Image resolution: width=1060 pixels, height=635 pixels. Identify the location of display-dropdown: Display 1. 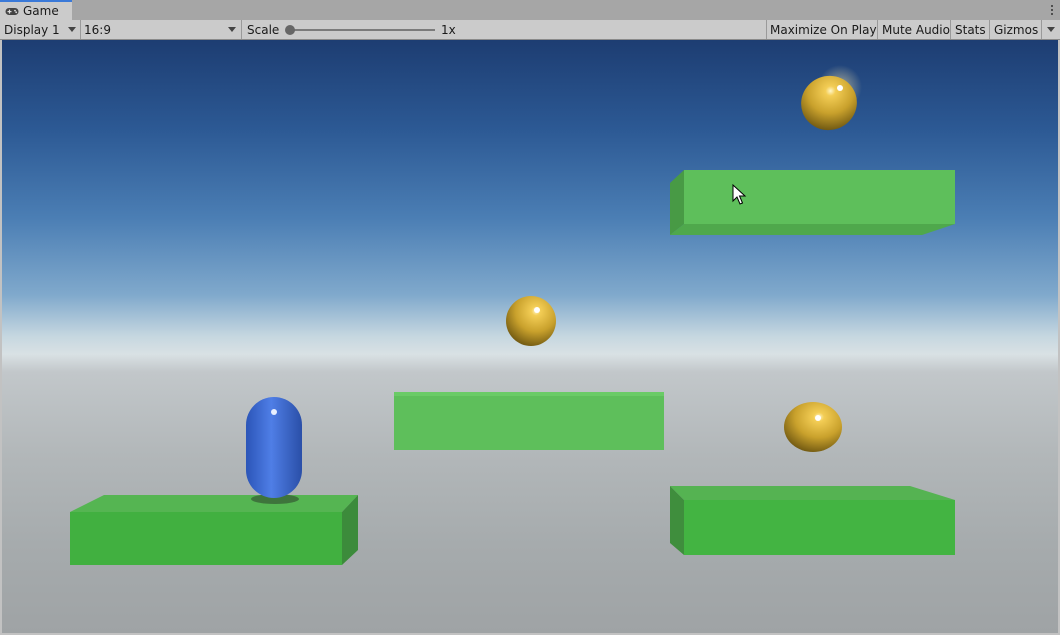
(41, 29).